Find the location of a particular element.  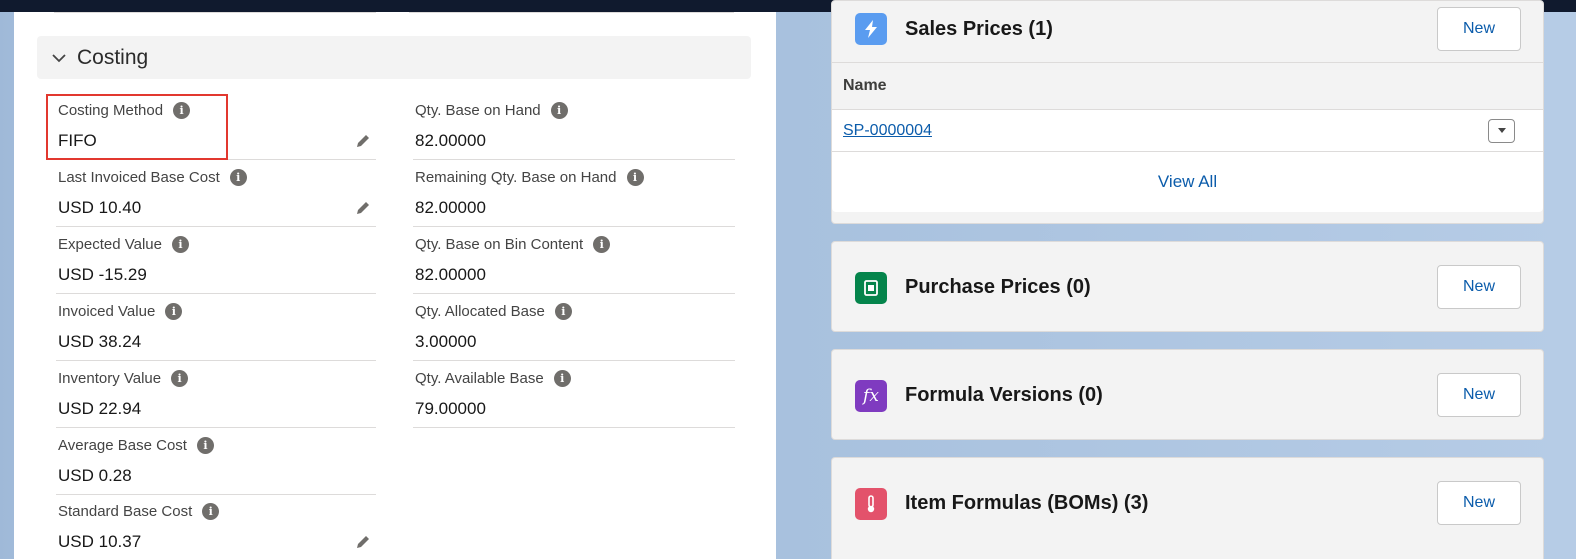

card-title: Sales Prices (1) is located at coordinates (979, 29).